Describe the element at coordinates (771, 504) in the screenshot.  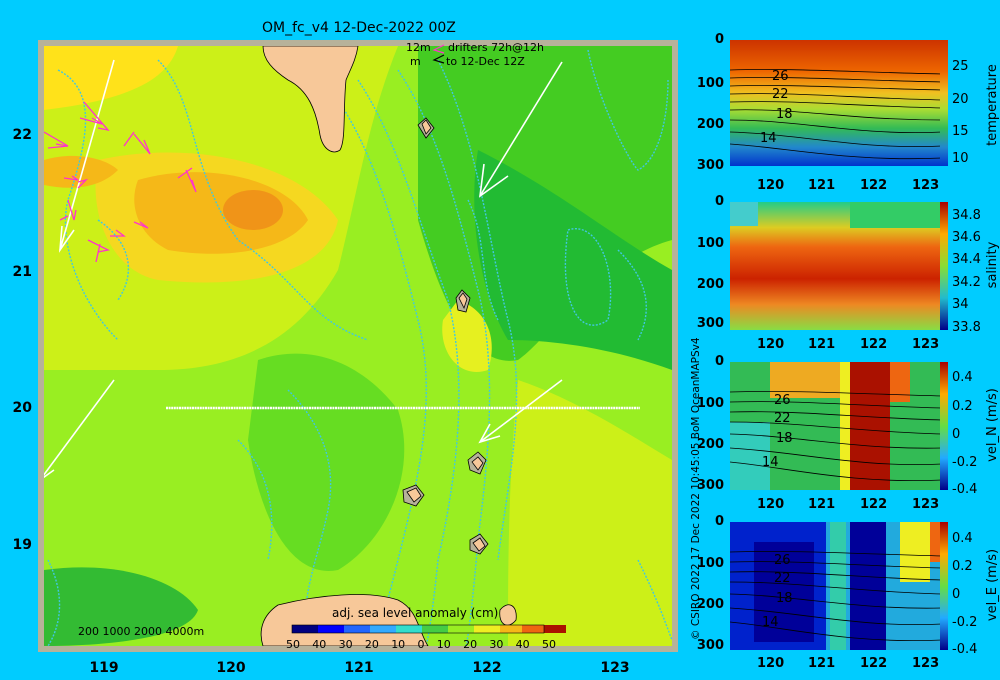
I see `p3-xtick-120: 120` at that location.